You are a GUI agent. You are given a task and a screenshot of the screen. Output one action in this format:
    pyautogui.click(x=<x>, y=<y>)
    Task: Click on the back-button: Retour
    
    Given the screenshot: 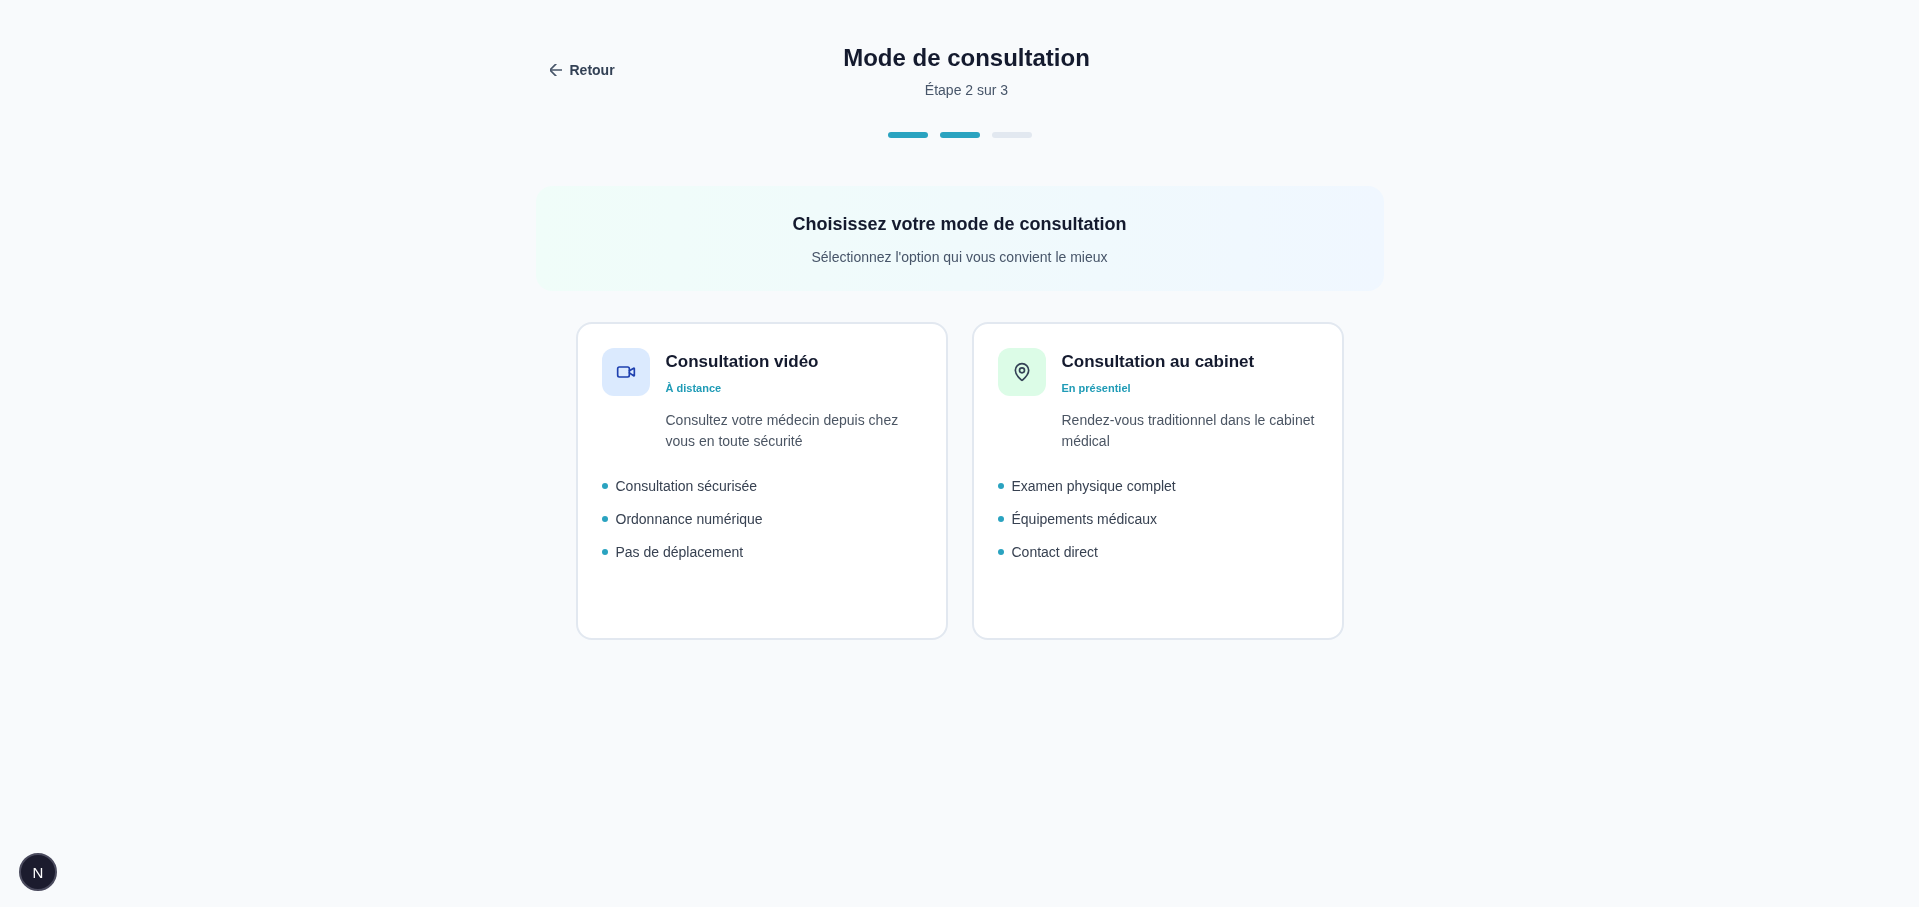 What is the action you would take?
    pyautogui.click(x=583, y=70)
    